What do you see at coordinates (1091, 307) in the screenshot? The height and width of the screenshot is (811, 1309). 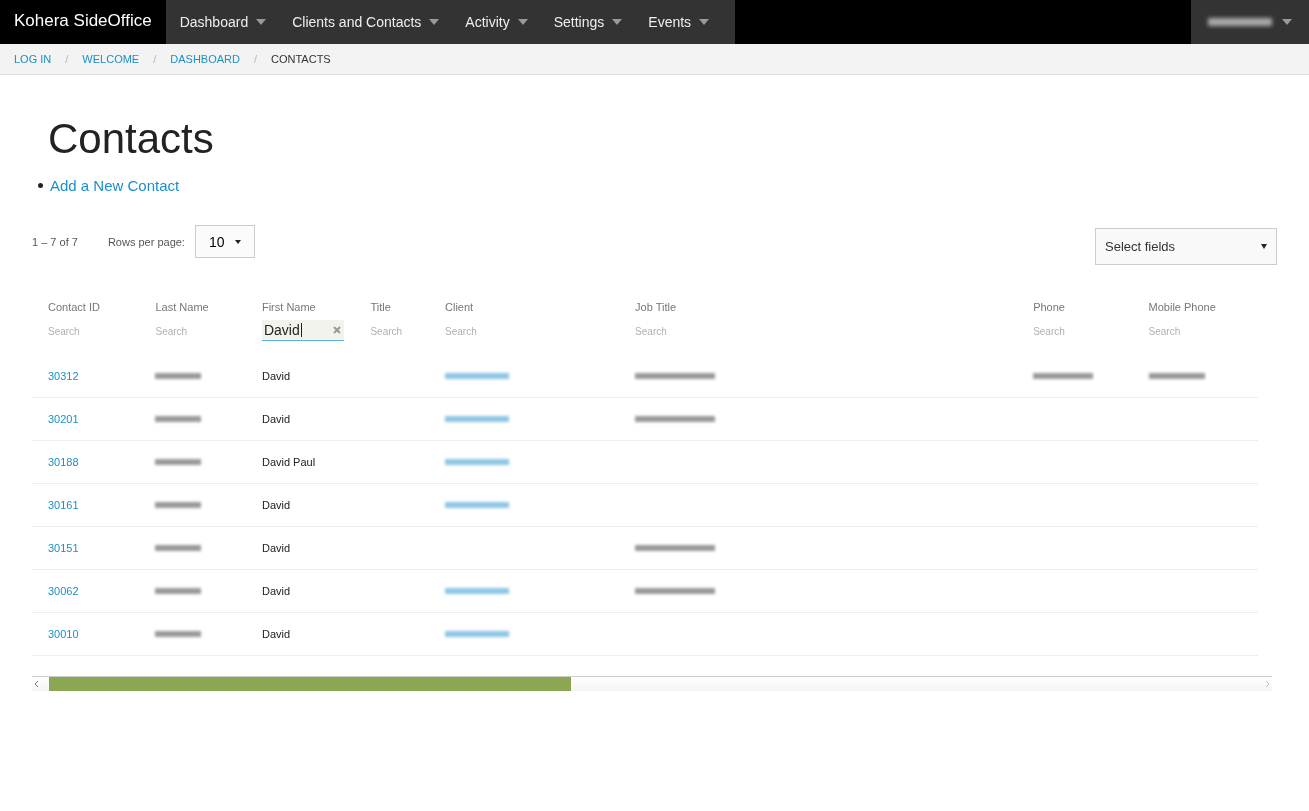 I see `column-header: Phone` at bounding box center [1091, 307].